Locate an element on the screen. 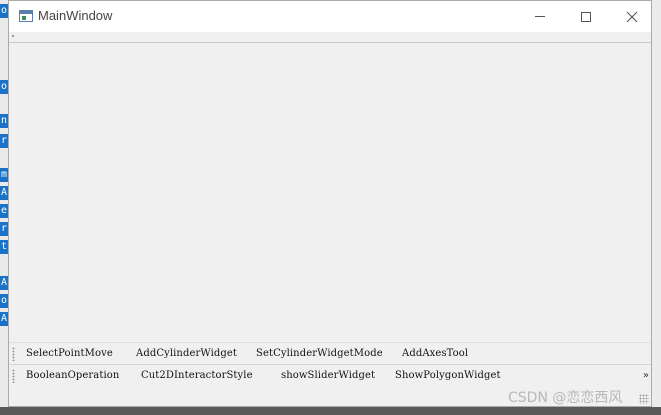 This screenshot has width=661, height=415. maximize-icon is located at coordinates (586, 16).